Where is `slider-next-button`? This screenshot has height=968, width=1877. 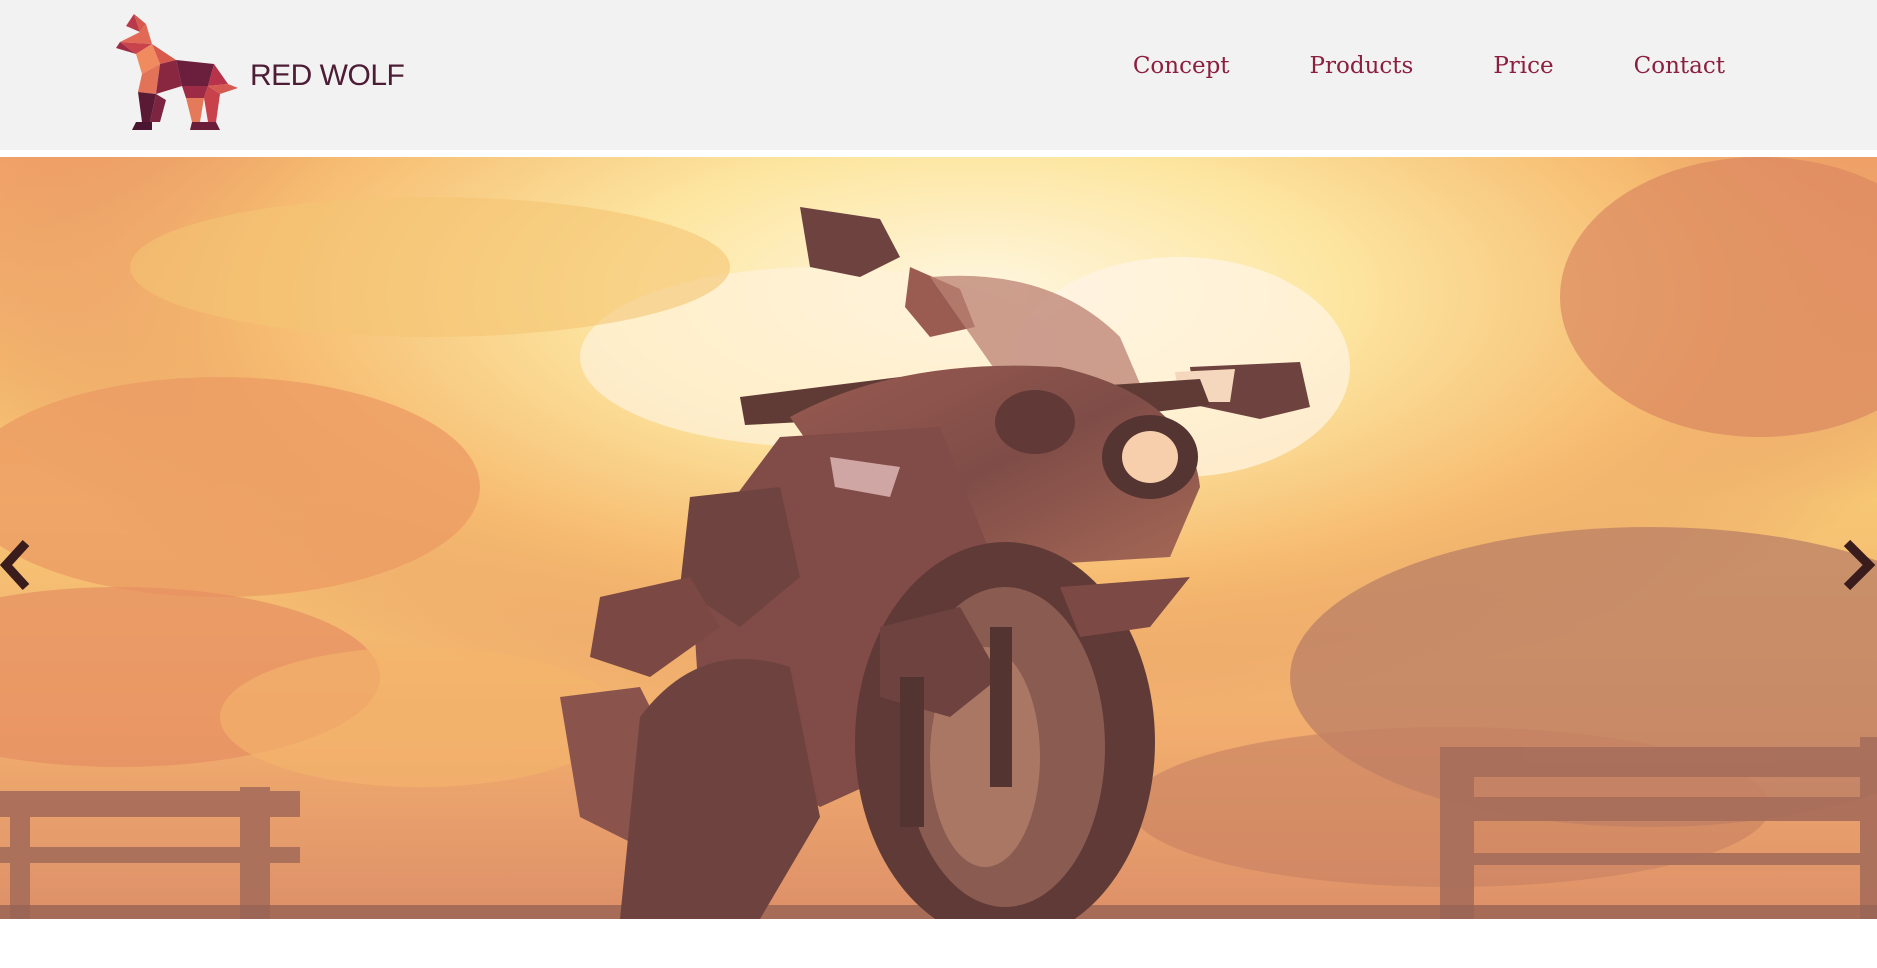
slider-next-button is located at coordinates (1857, 565).